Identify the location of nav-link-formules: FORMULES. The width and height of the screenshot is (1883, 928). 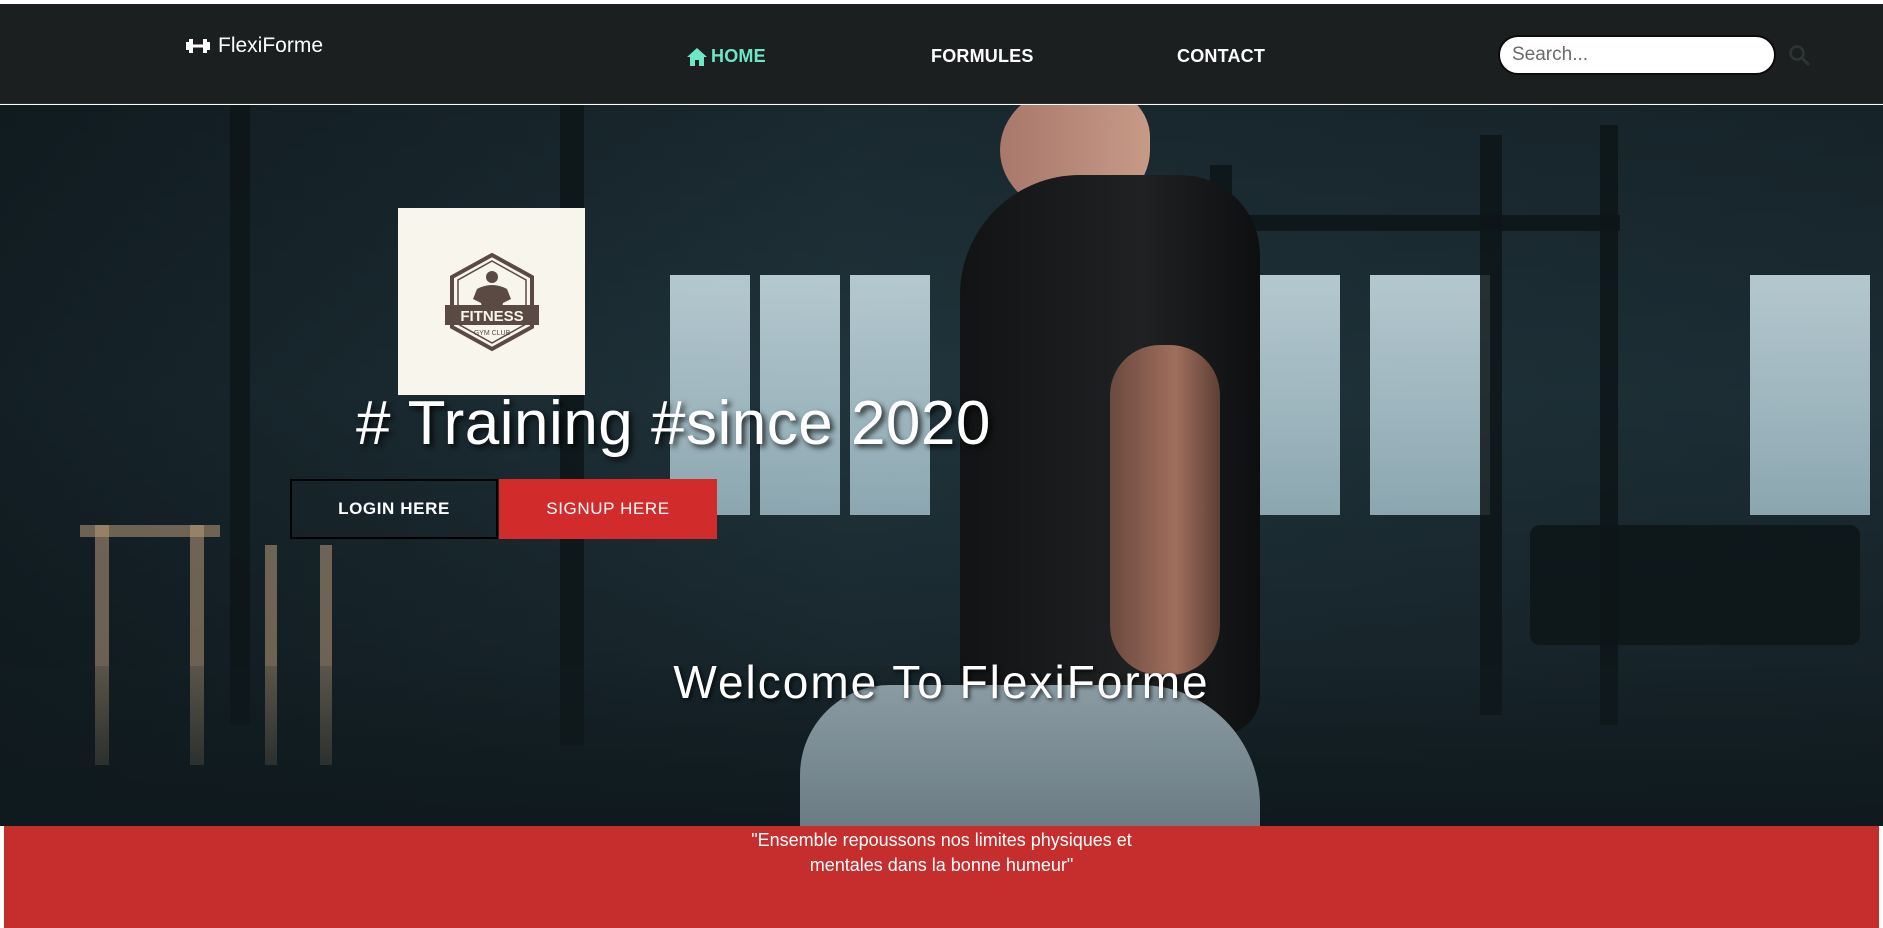
(982, 56).